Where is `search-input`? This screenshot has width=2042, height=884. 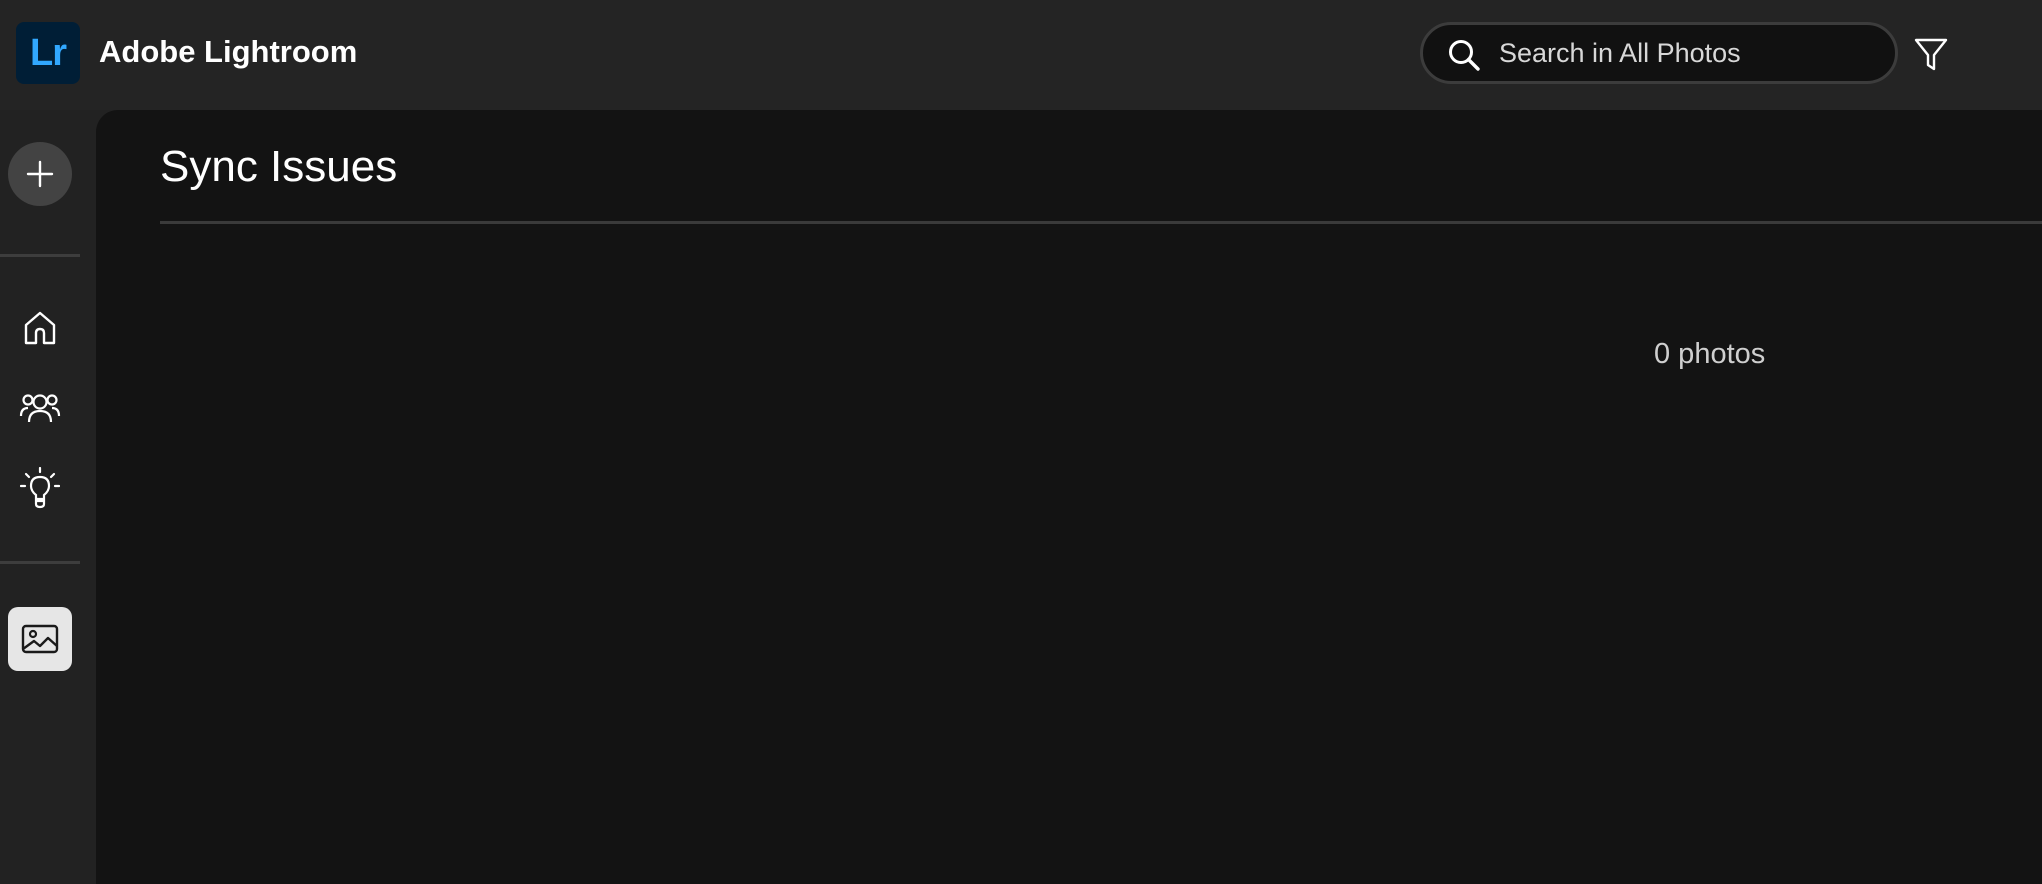 search-input is located at coordinates (1689, 53).